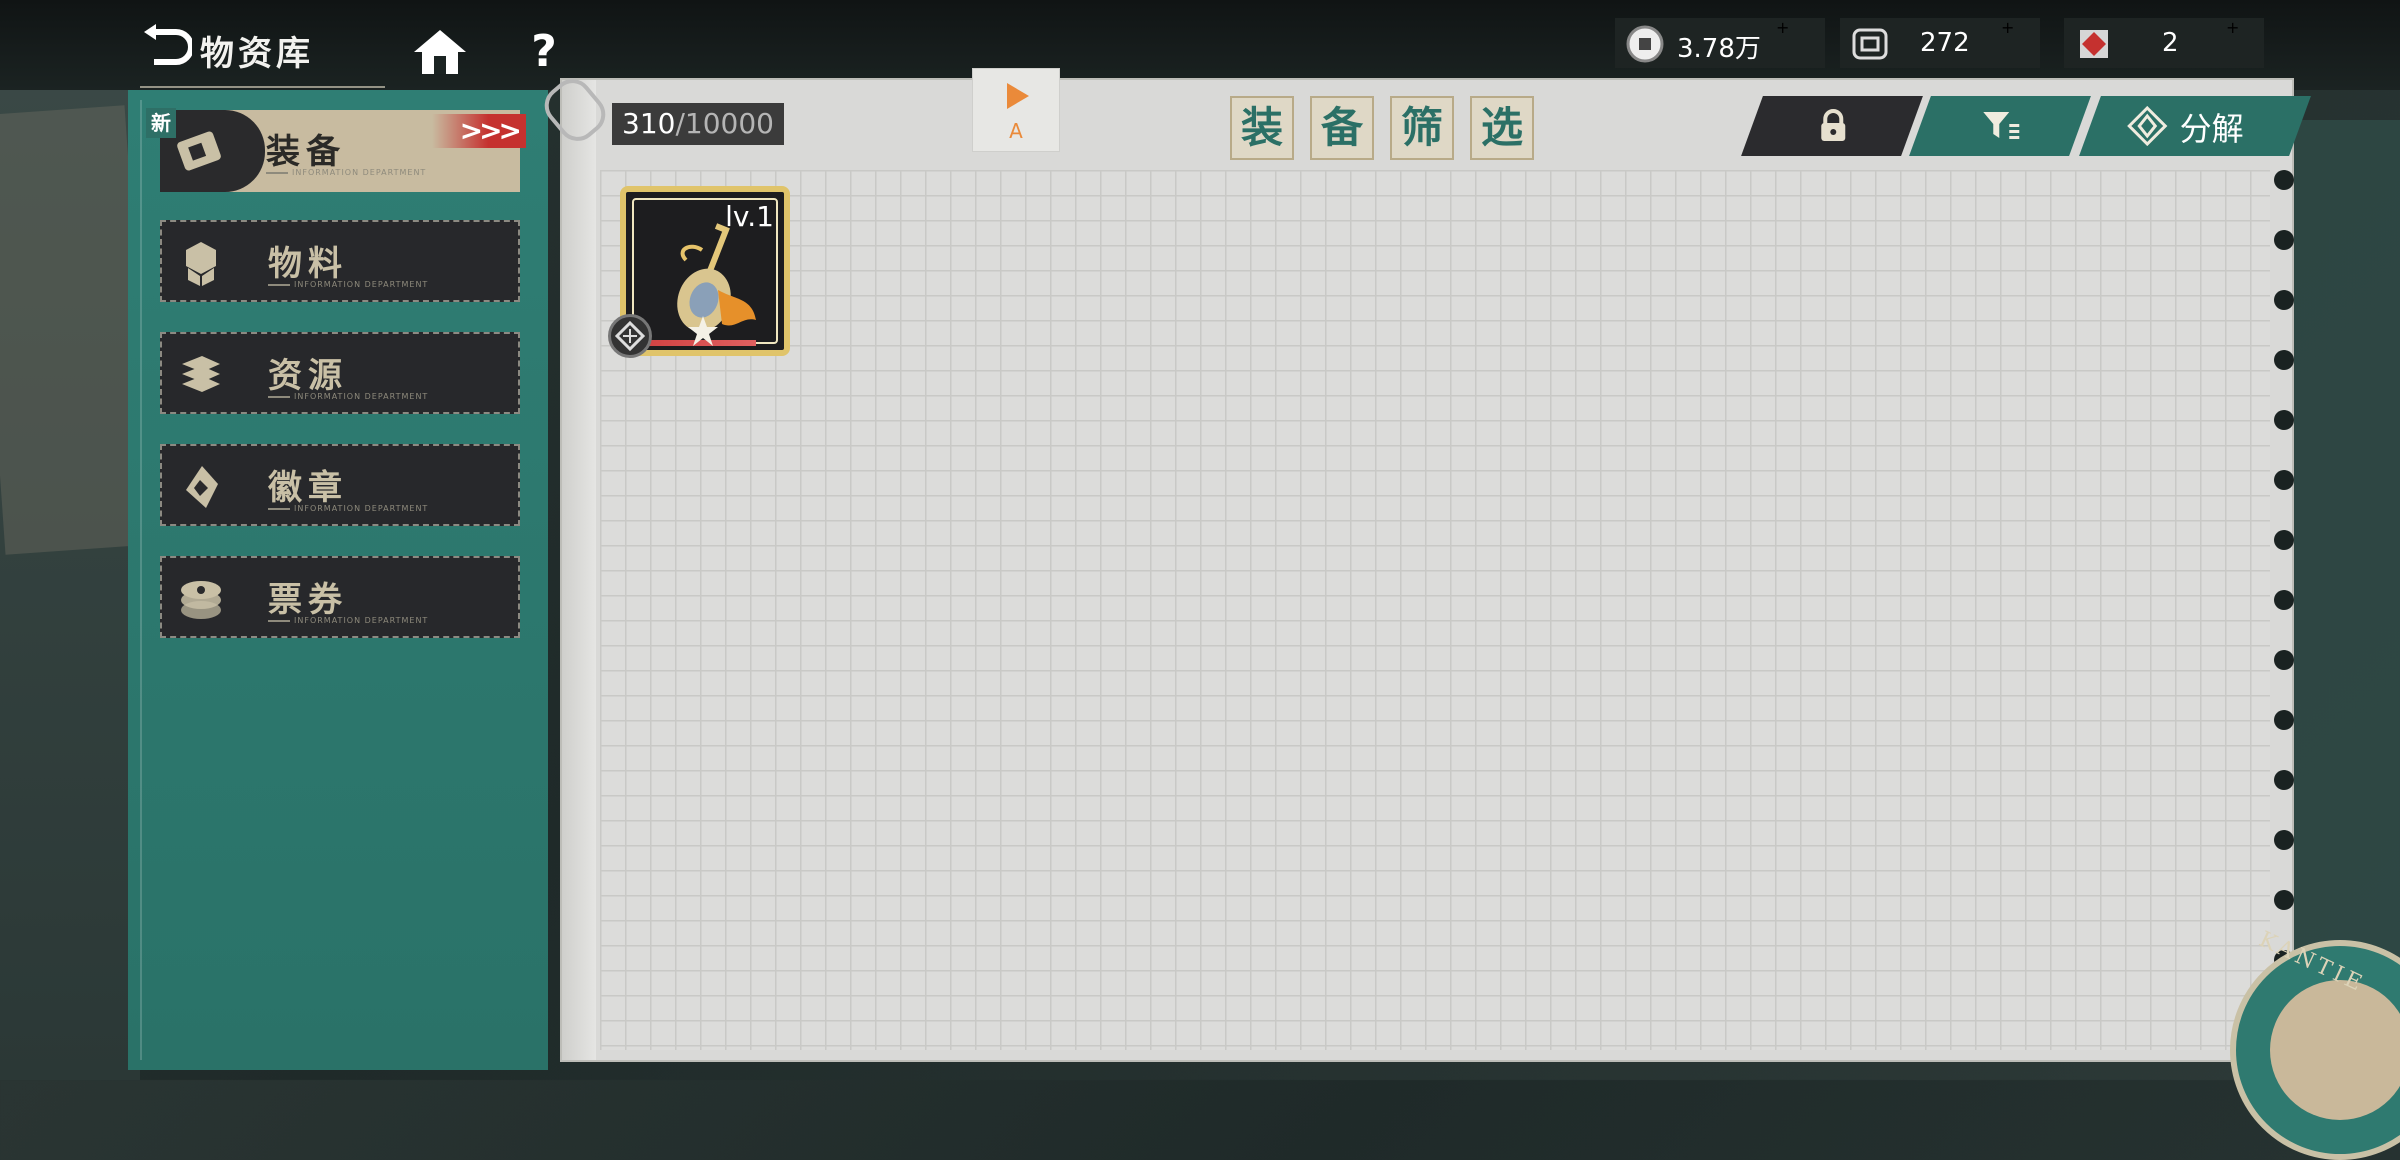 The height and width of the screenshot is (1160, 2400). What do you see at coordinates (199, 151) in the screenshot?
I see `equipment-icon` at bounding box center [199, 151].